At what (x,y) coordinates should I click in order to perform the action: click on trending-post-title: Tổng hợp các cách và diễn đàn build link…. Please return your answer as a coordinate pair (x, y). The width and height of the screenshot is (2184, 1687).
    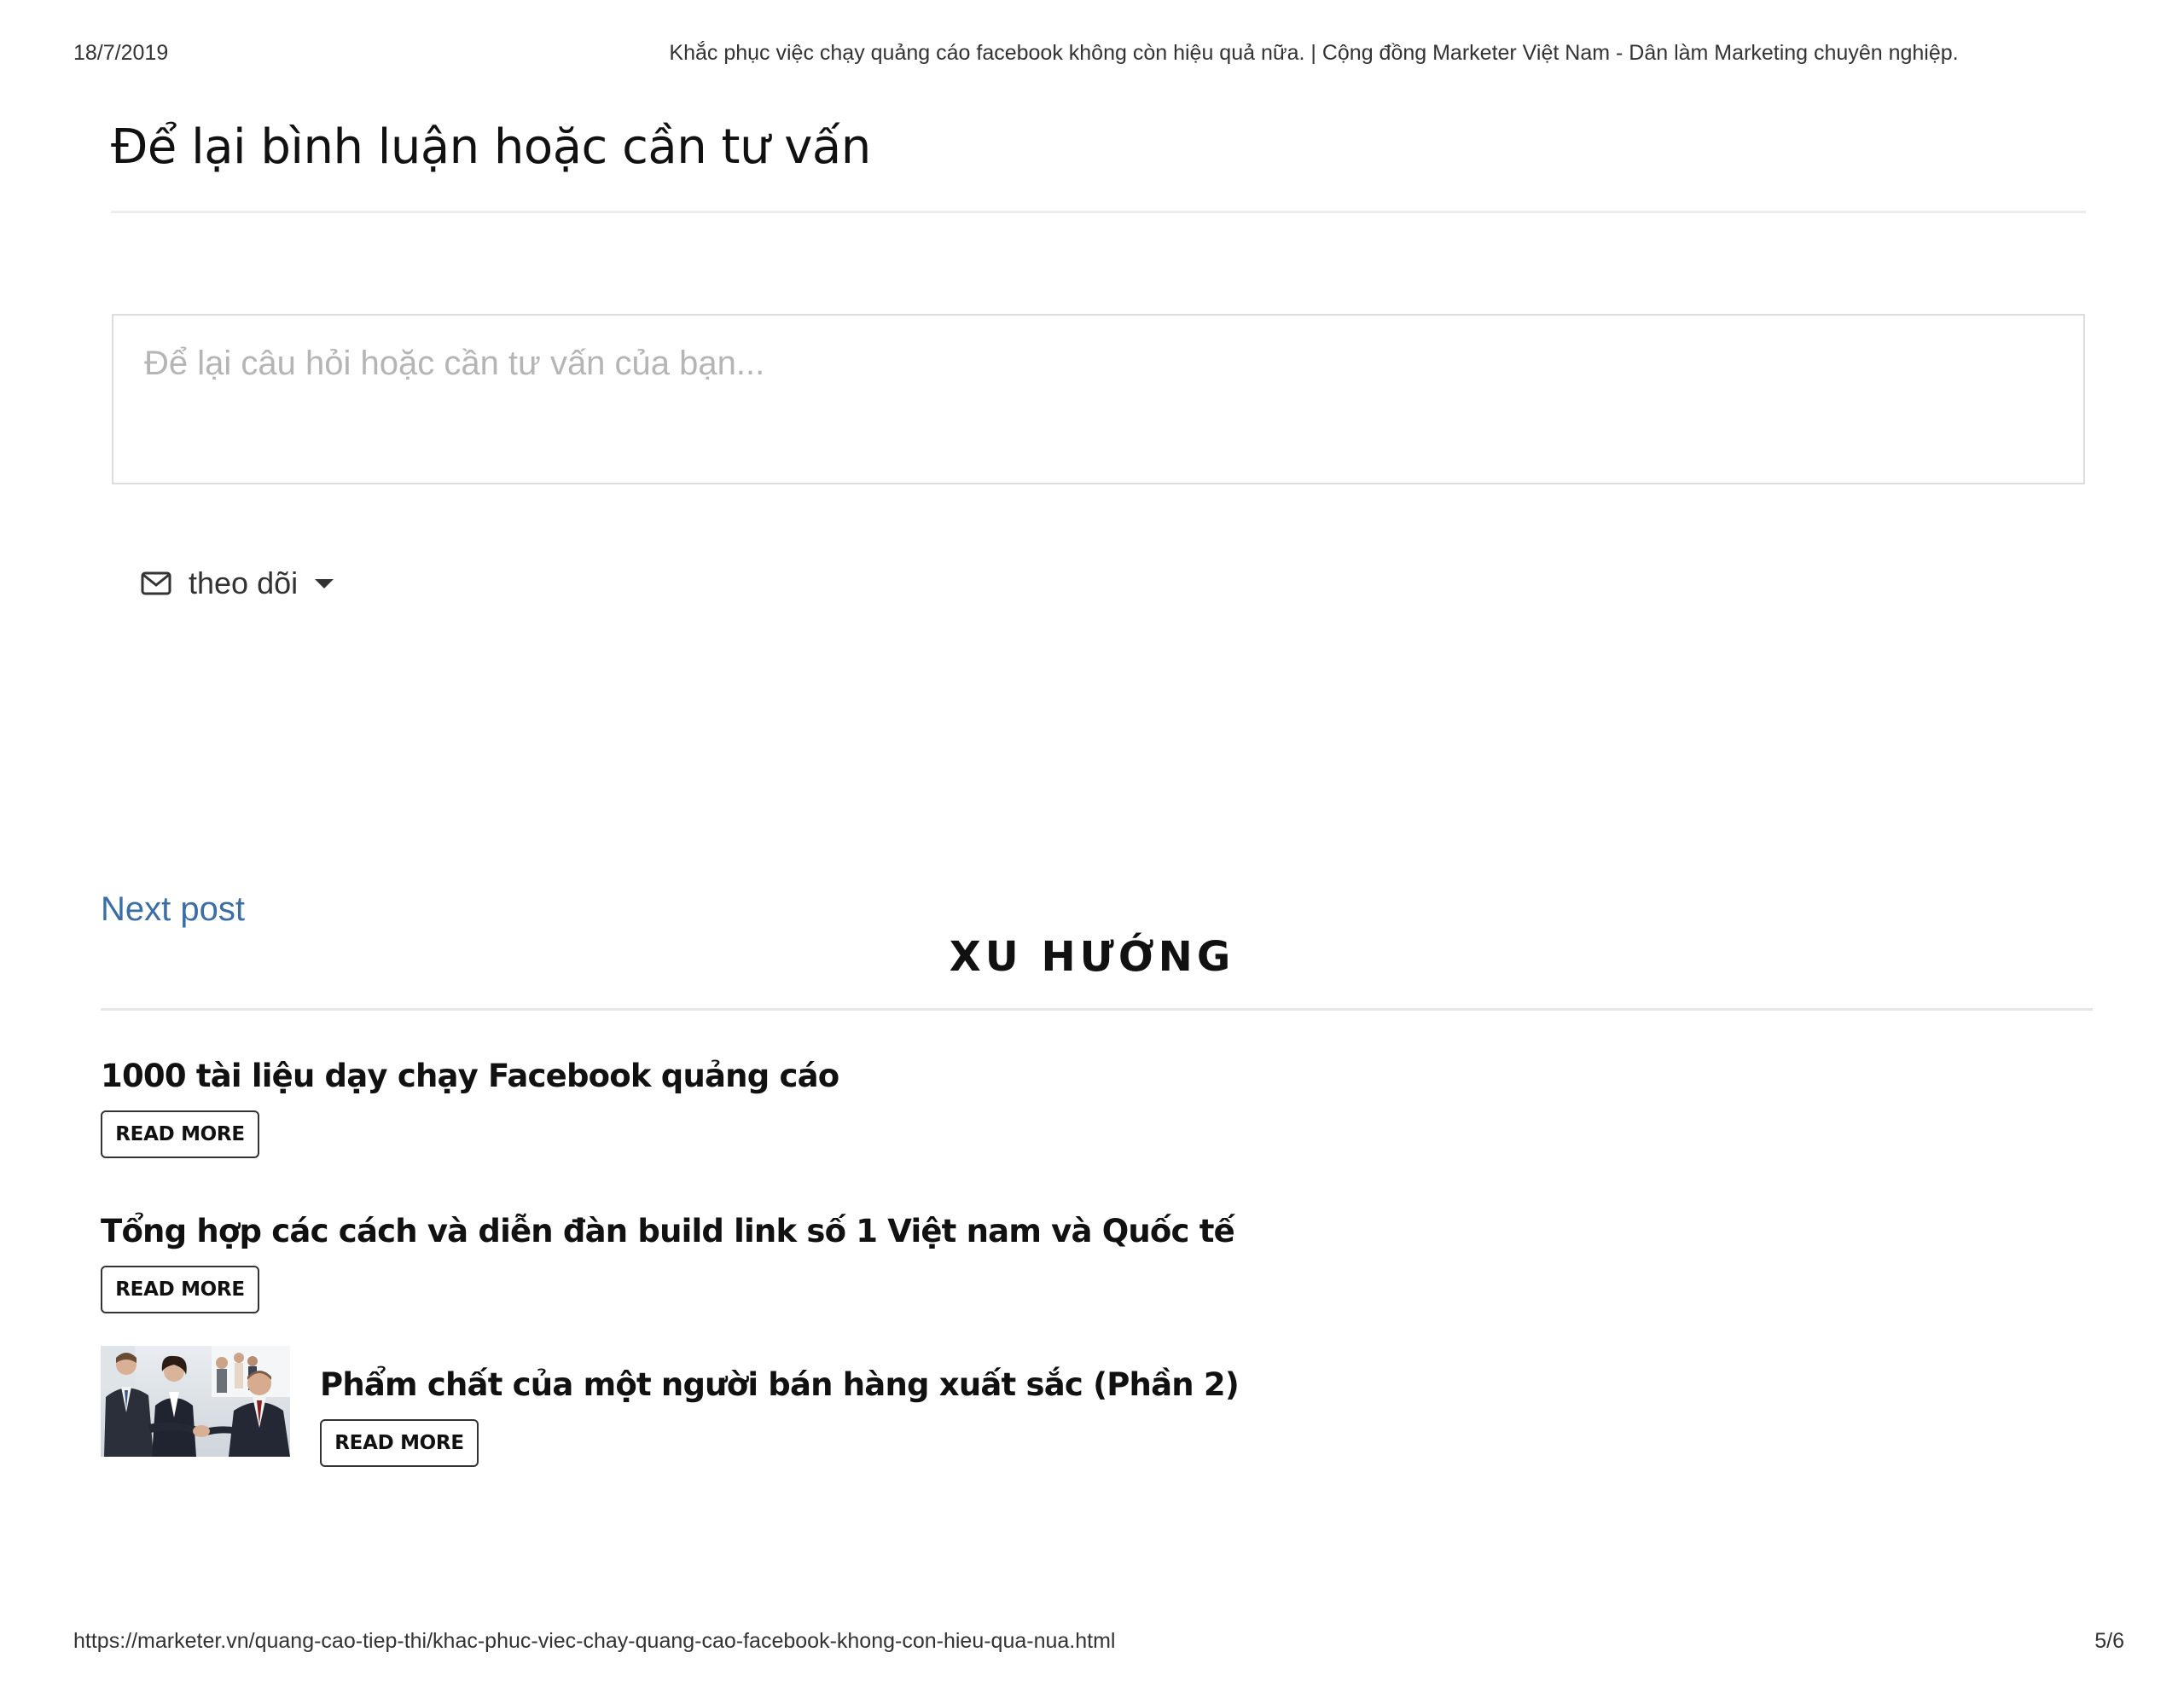
    Looking at the image, I should click on (668, 1231).